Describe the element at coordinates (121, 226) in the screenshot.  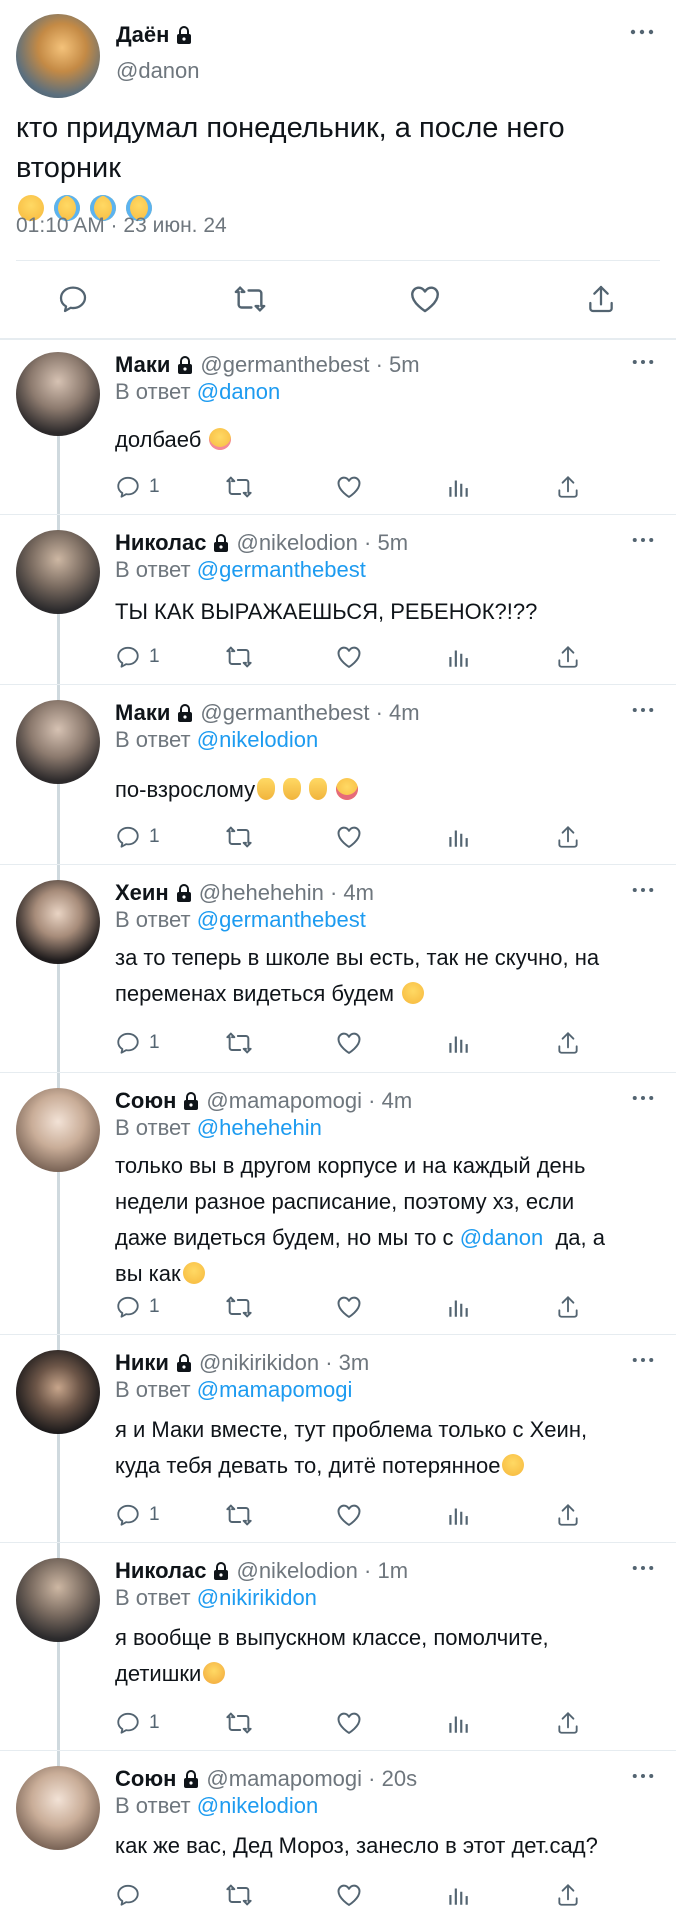
I see `tweet-timestamp: 01:10 AM · 23 июн. 24` at that location.